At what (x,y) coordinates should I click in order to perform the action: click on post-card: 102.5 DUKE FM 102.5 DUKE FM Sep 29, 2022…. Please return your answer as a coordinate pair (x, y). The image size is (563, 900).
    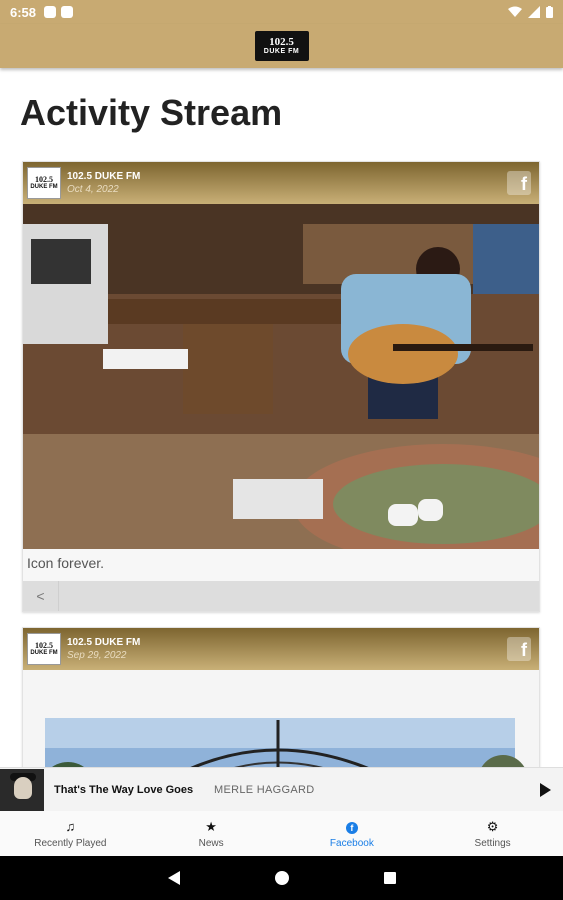
    Looking at the image, I should click on (281, 697).